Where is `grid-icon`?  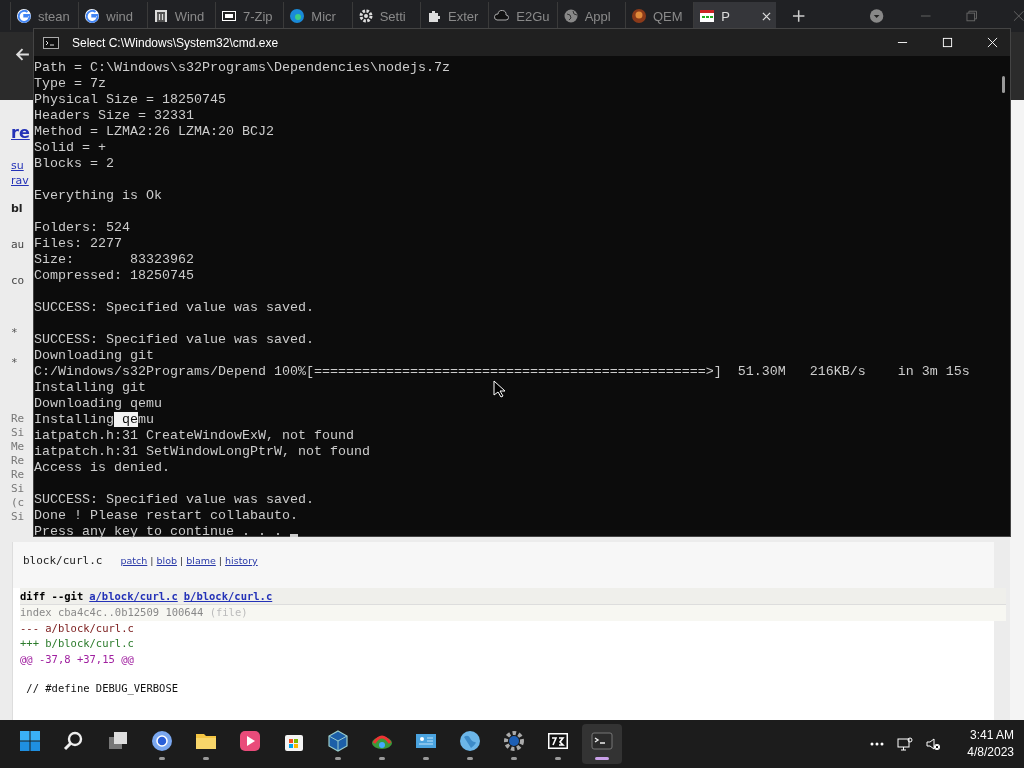
grid-icon is located at coordinates (707, 16).